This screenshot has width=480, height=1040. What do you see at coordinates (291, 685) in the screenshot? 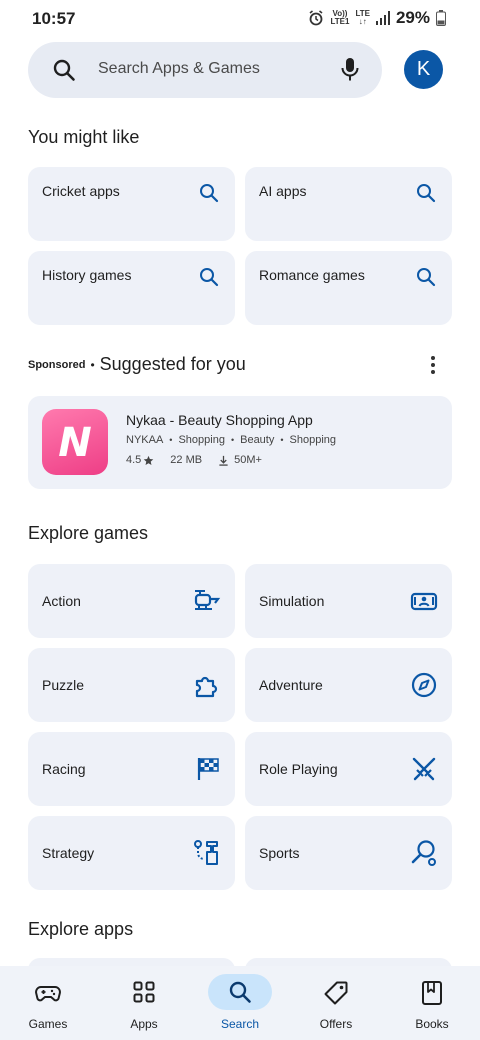
I see `category-label: Adventure` at bounding box center [291, 685].